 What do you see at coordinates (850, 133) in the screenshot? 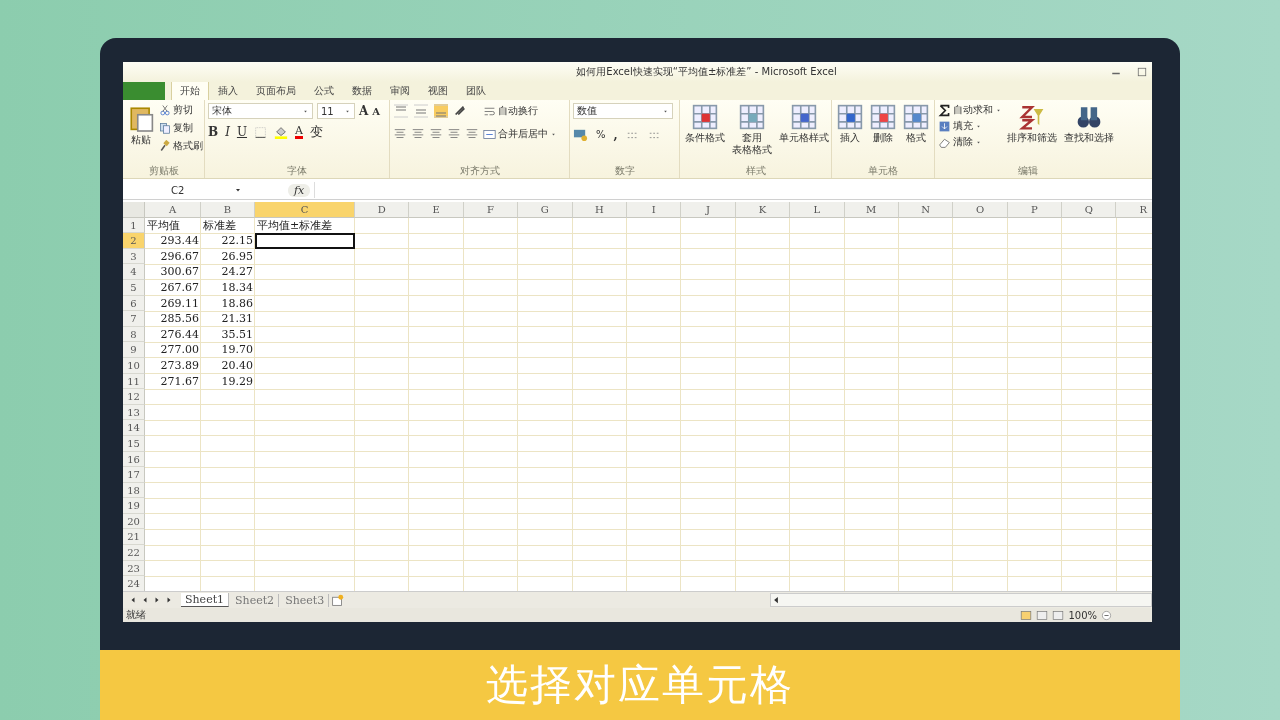
I see `cells-button: 插入` at bounding box center [850, 133].